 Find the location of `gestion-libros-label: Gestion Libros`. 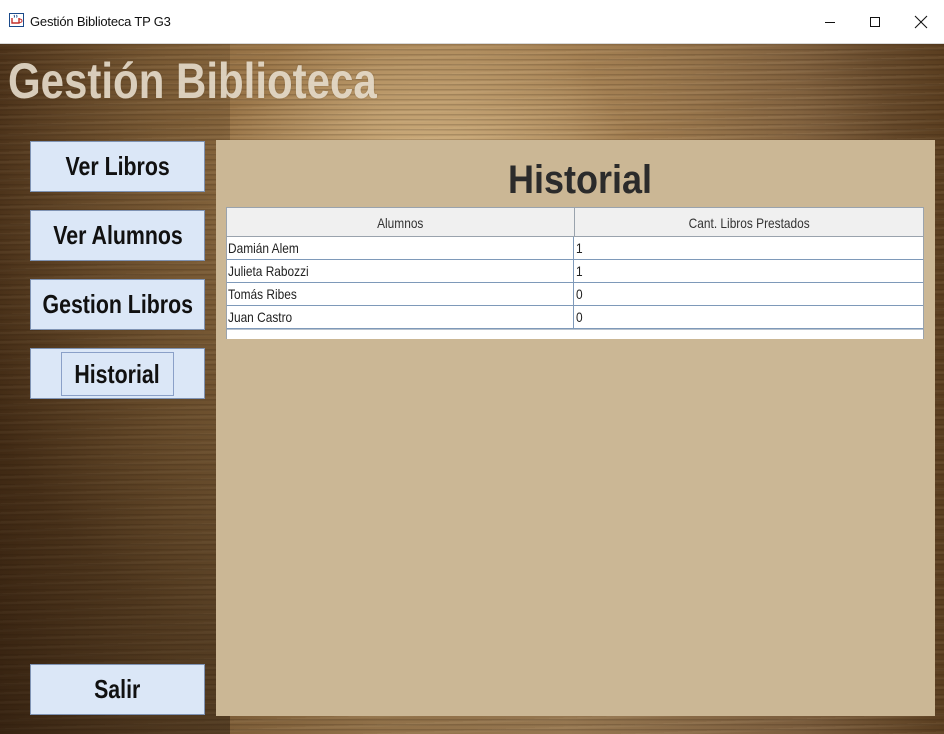

gestion-libros-label: Gestion Libros is located at coordinates (117, 304).